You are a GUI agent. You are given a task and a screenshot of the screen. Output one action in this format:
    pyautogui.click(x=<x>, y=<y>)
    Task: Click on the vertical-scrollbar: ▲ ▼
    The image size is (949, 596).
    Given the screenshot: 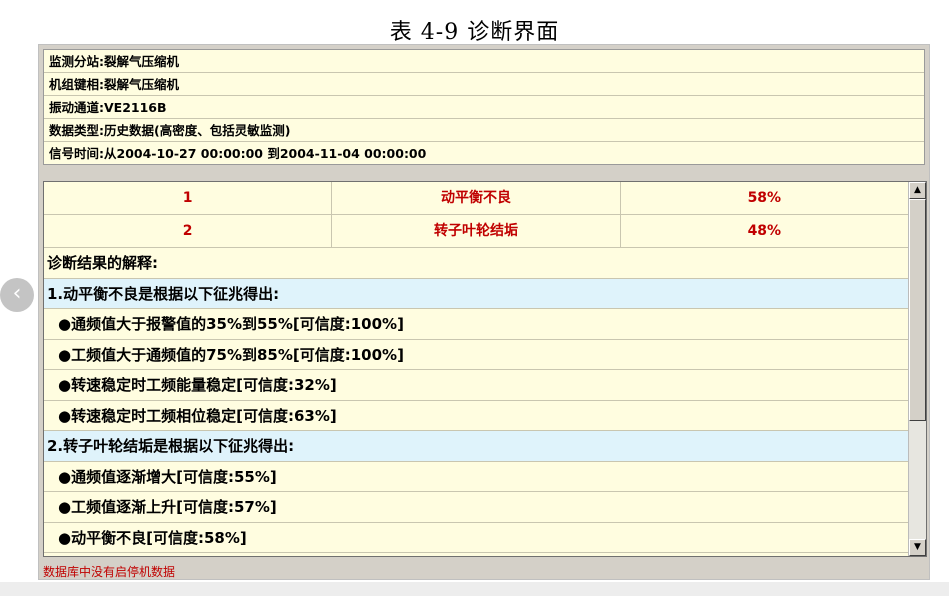 What is the action you would take?
    pyautogui.click(x=917, y=369)
    